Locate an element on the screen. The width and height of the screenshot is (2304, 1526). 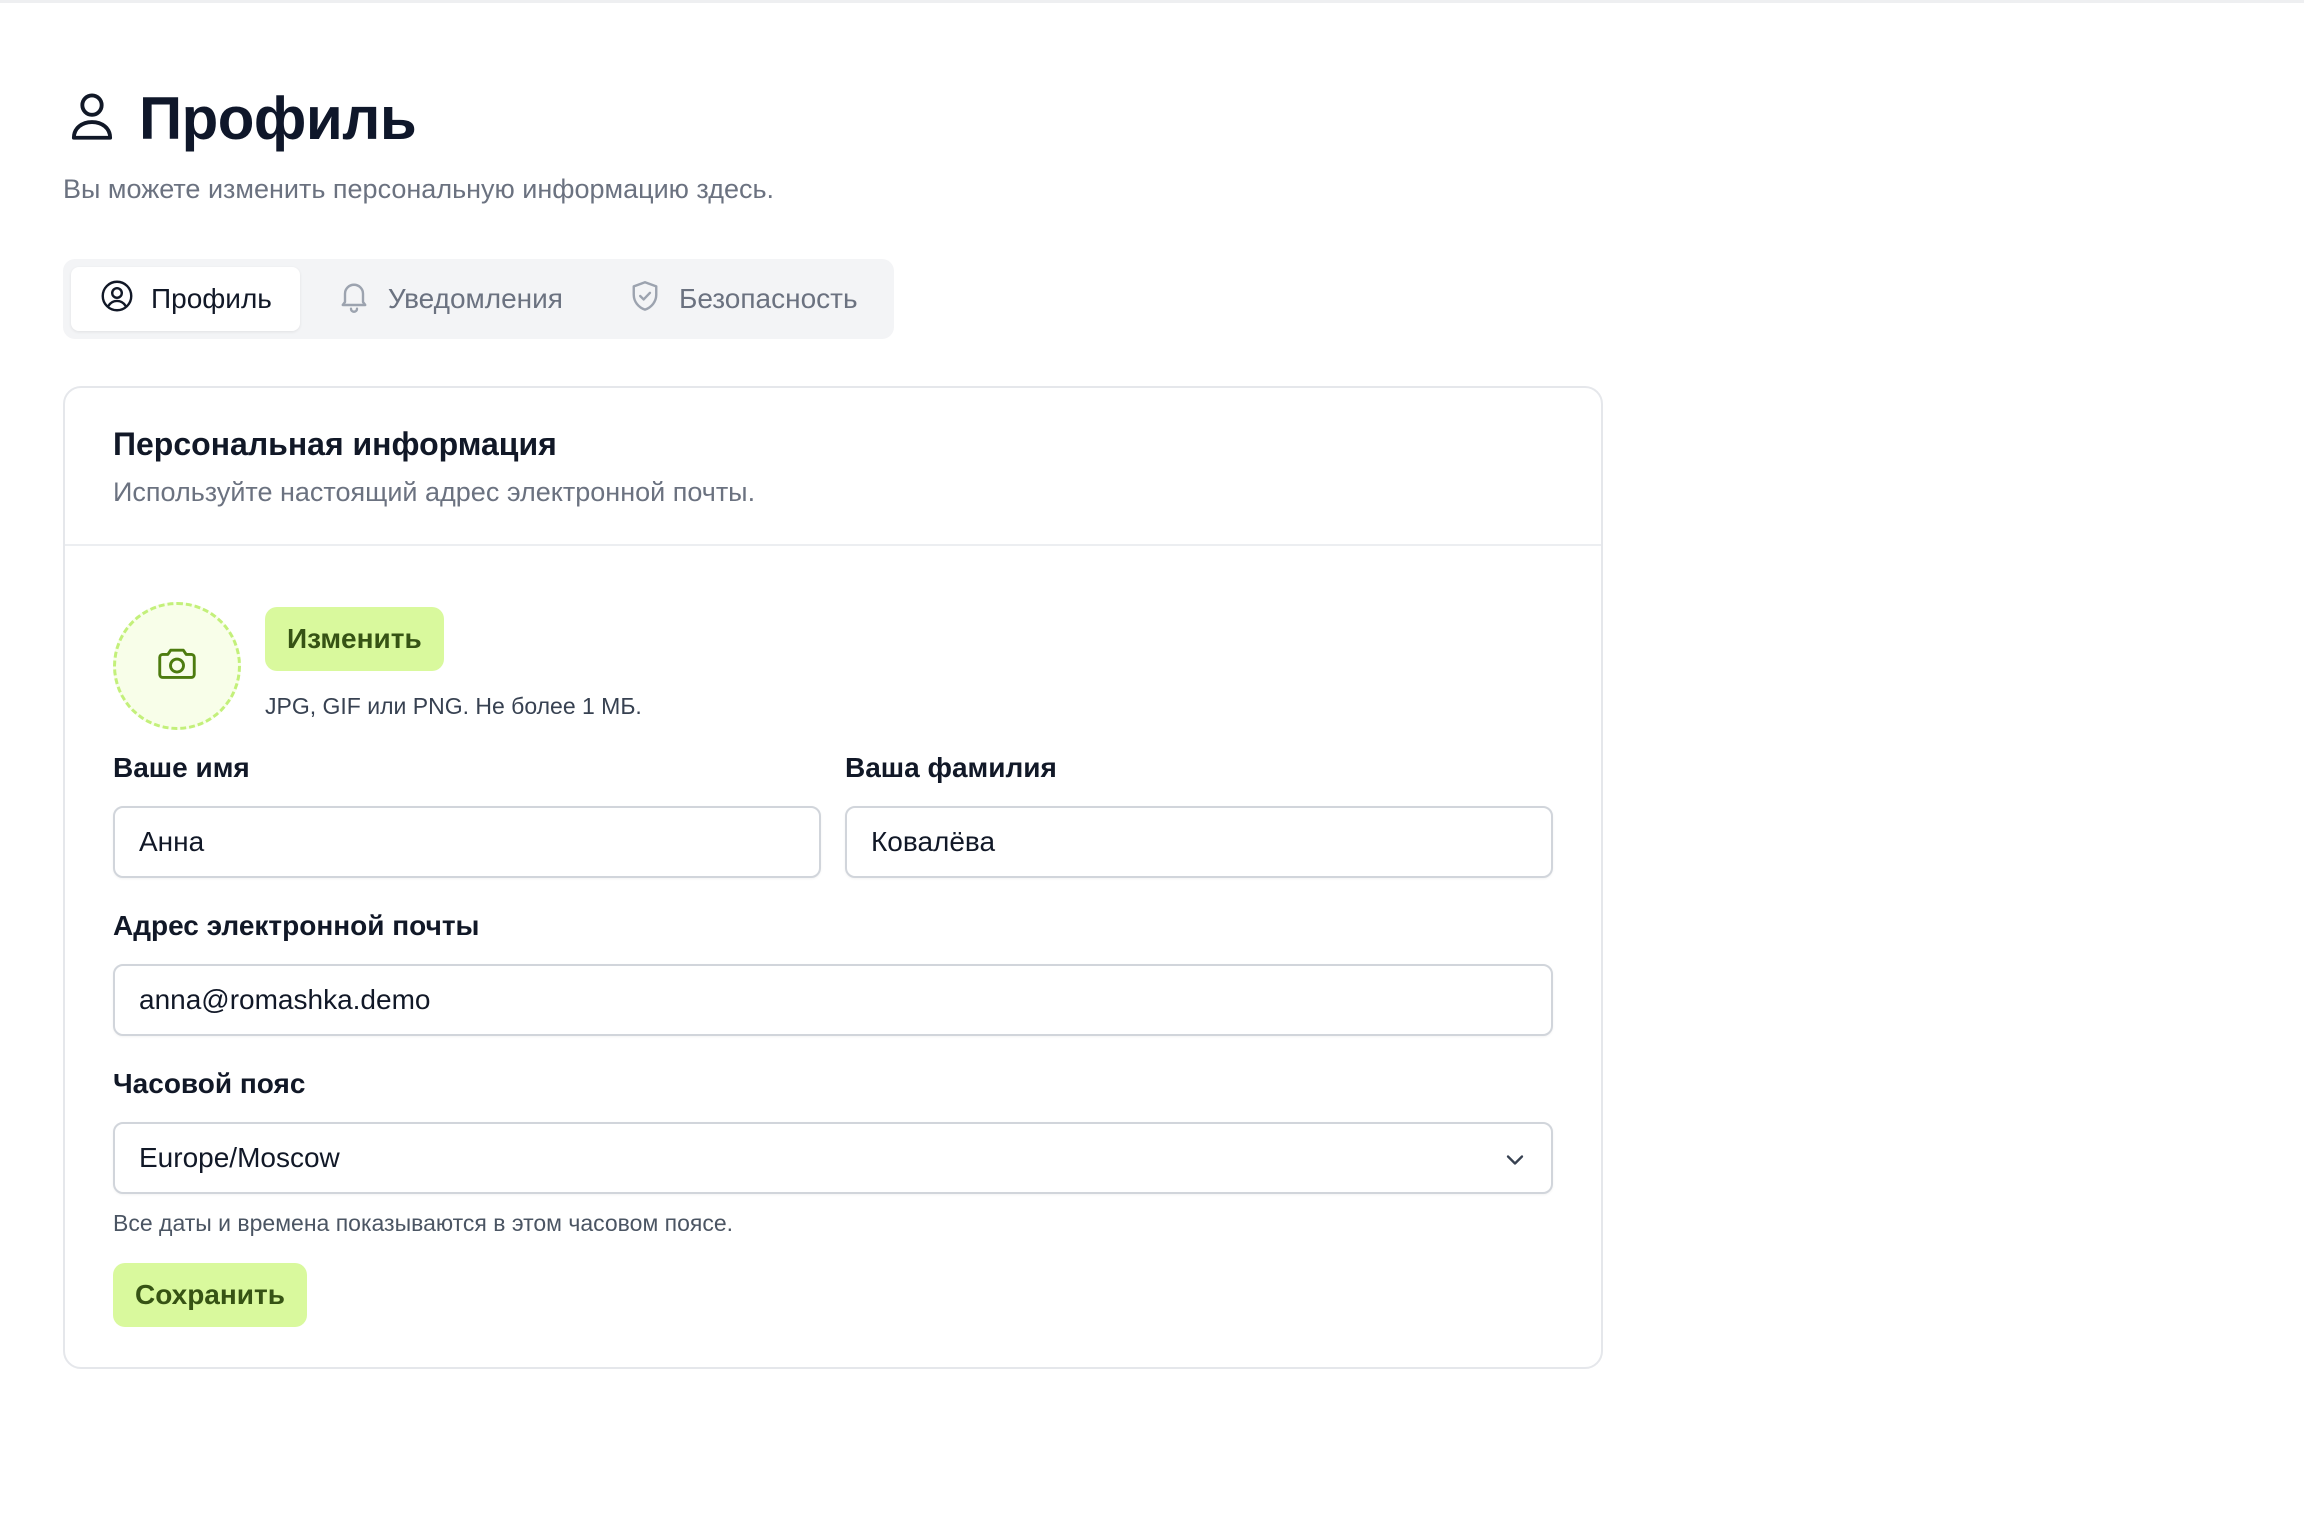
first-name-label: Ваше имя is located at coordinates (181, 767).